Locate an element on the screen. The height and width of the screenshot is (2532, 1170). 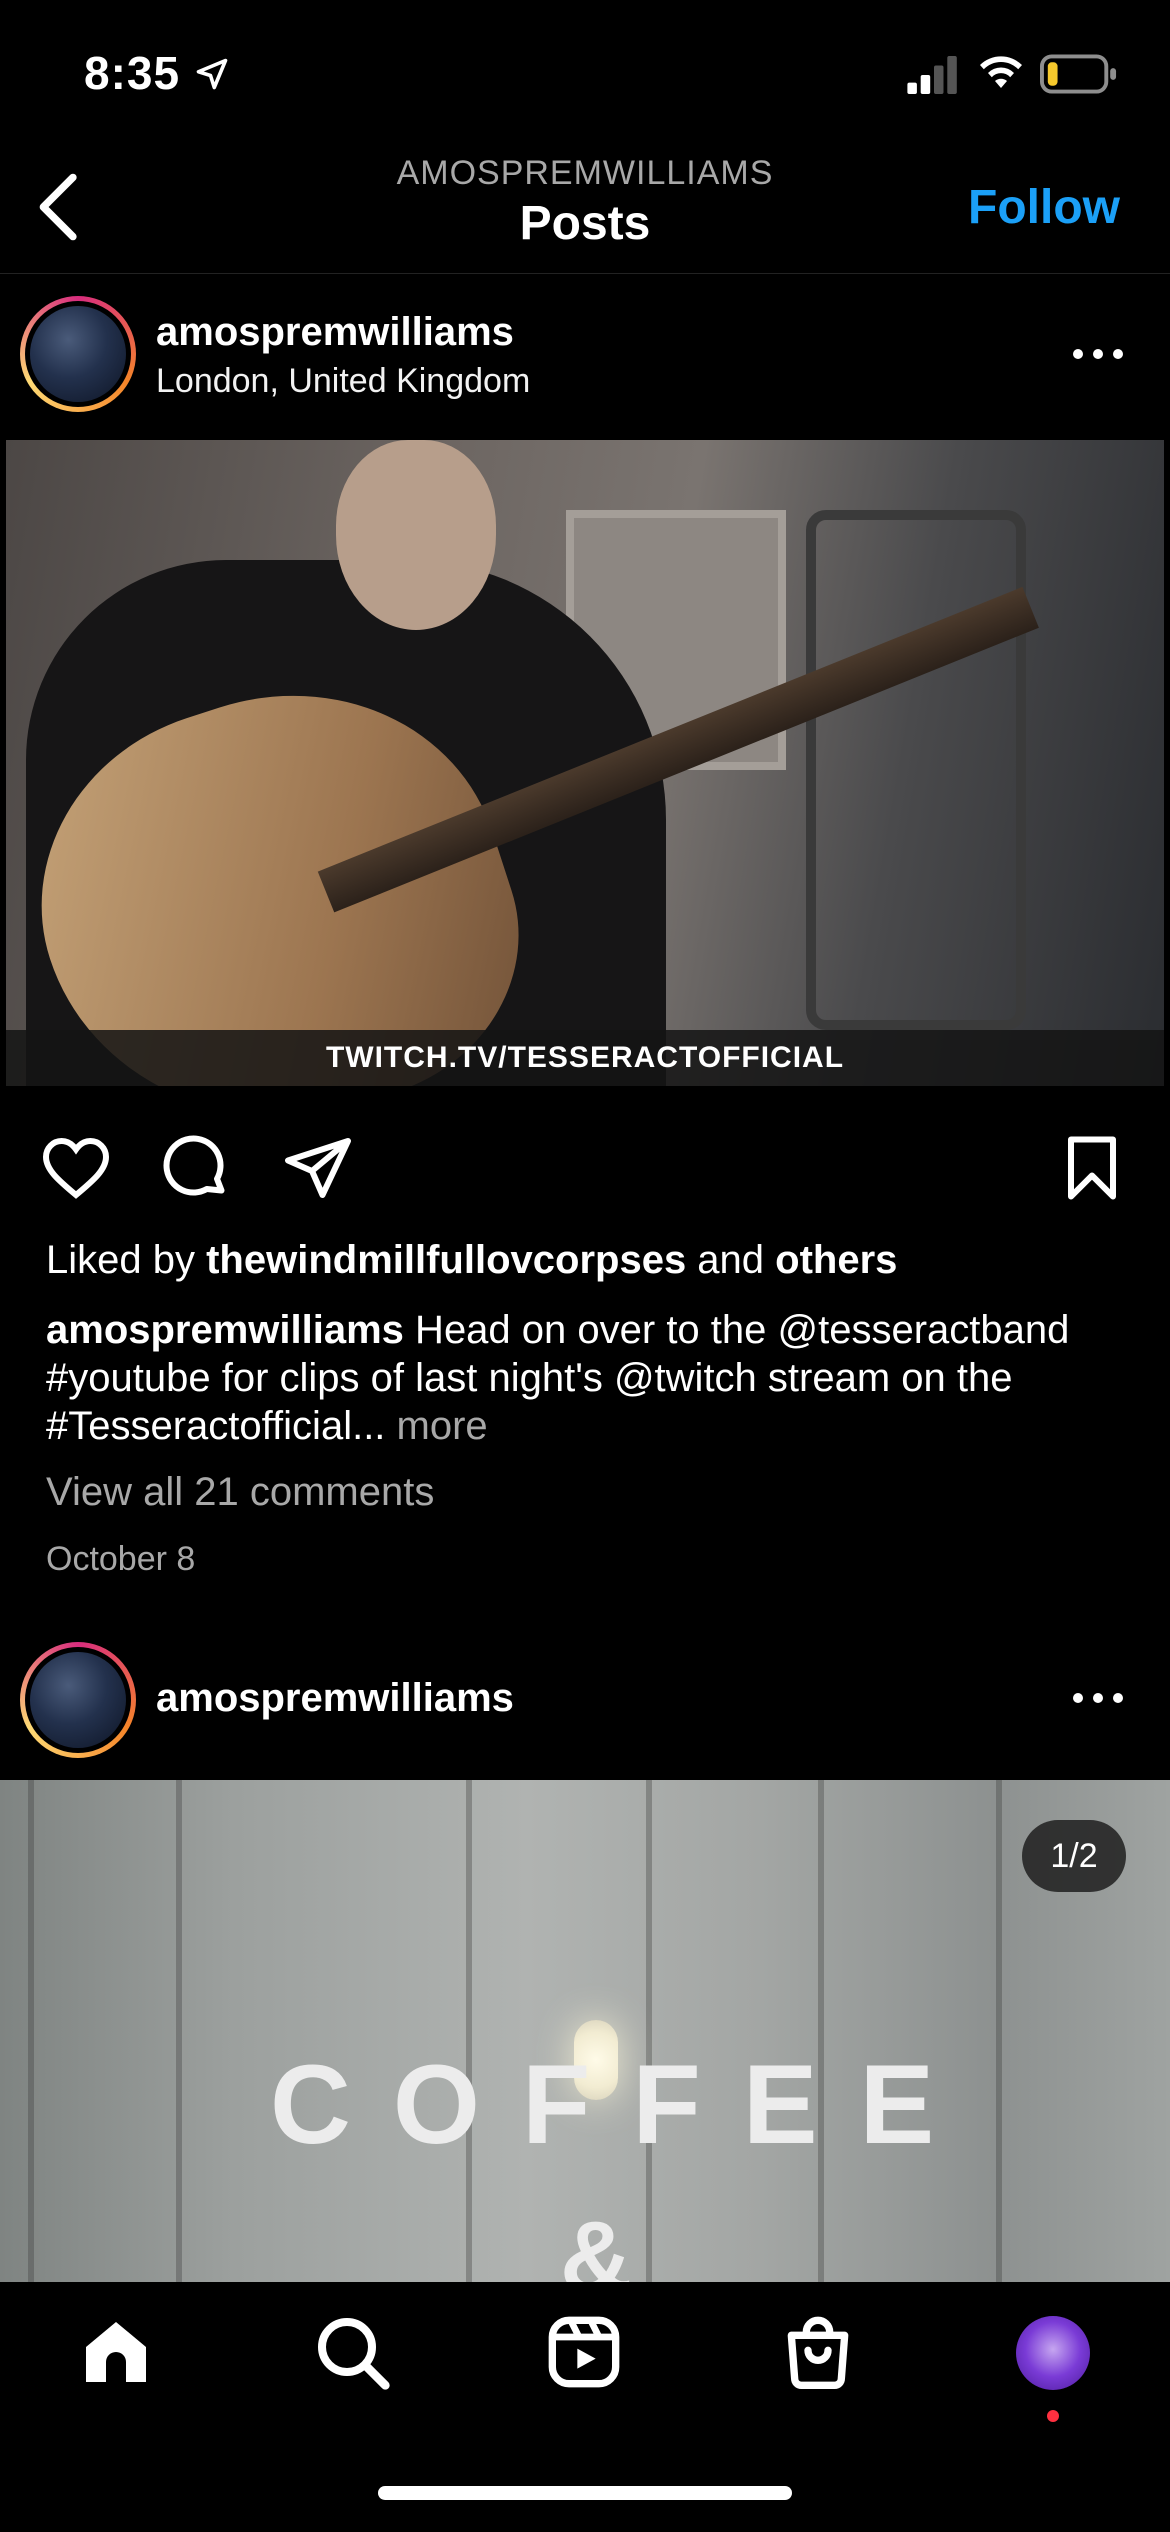
profile-tab-avatar is located at coordinates (1053, 2353).